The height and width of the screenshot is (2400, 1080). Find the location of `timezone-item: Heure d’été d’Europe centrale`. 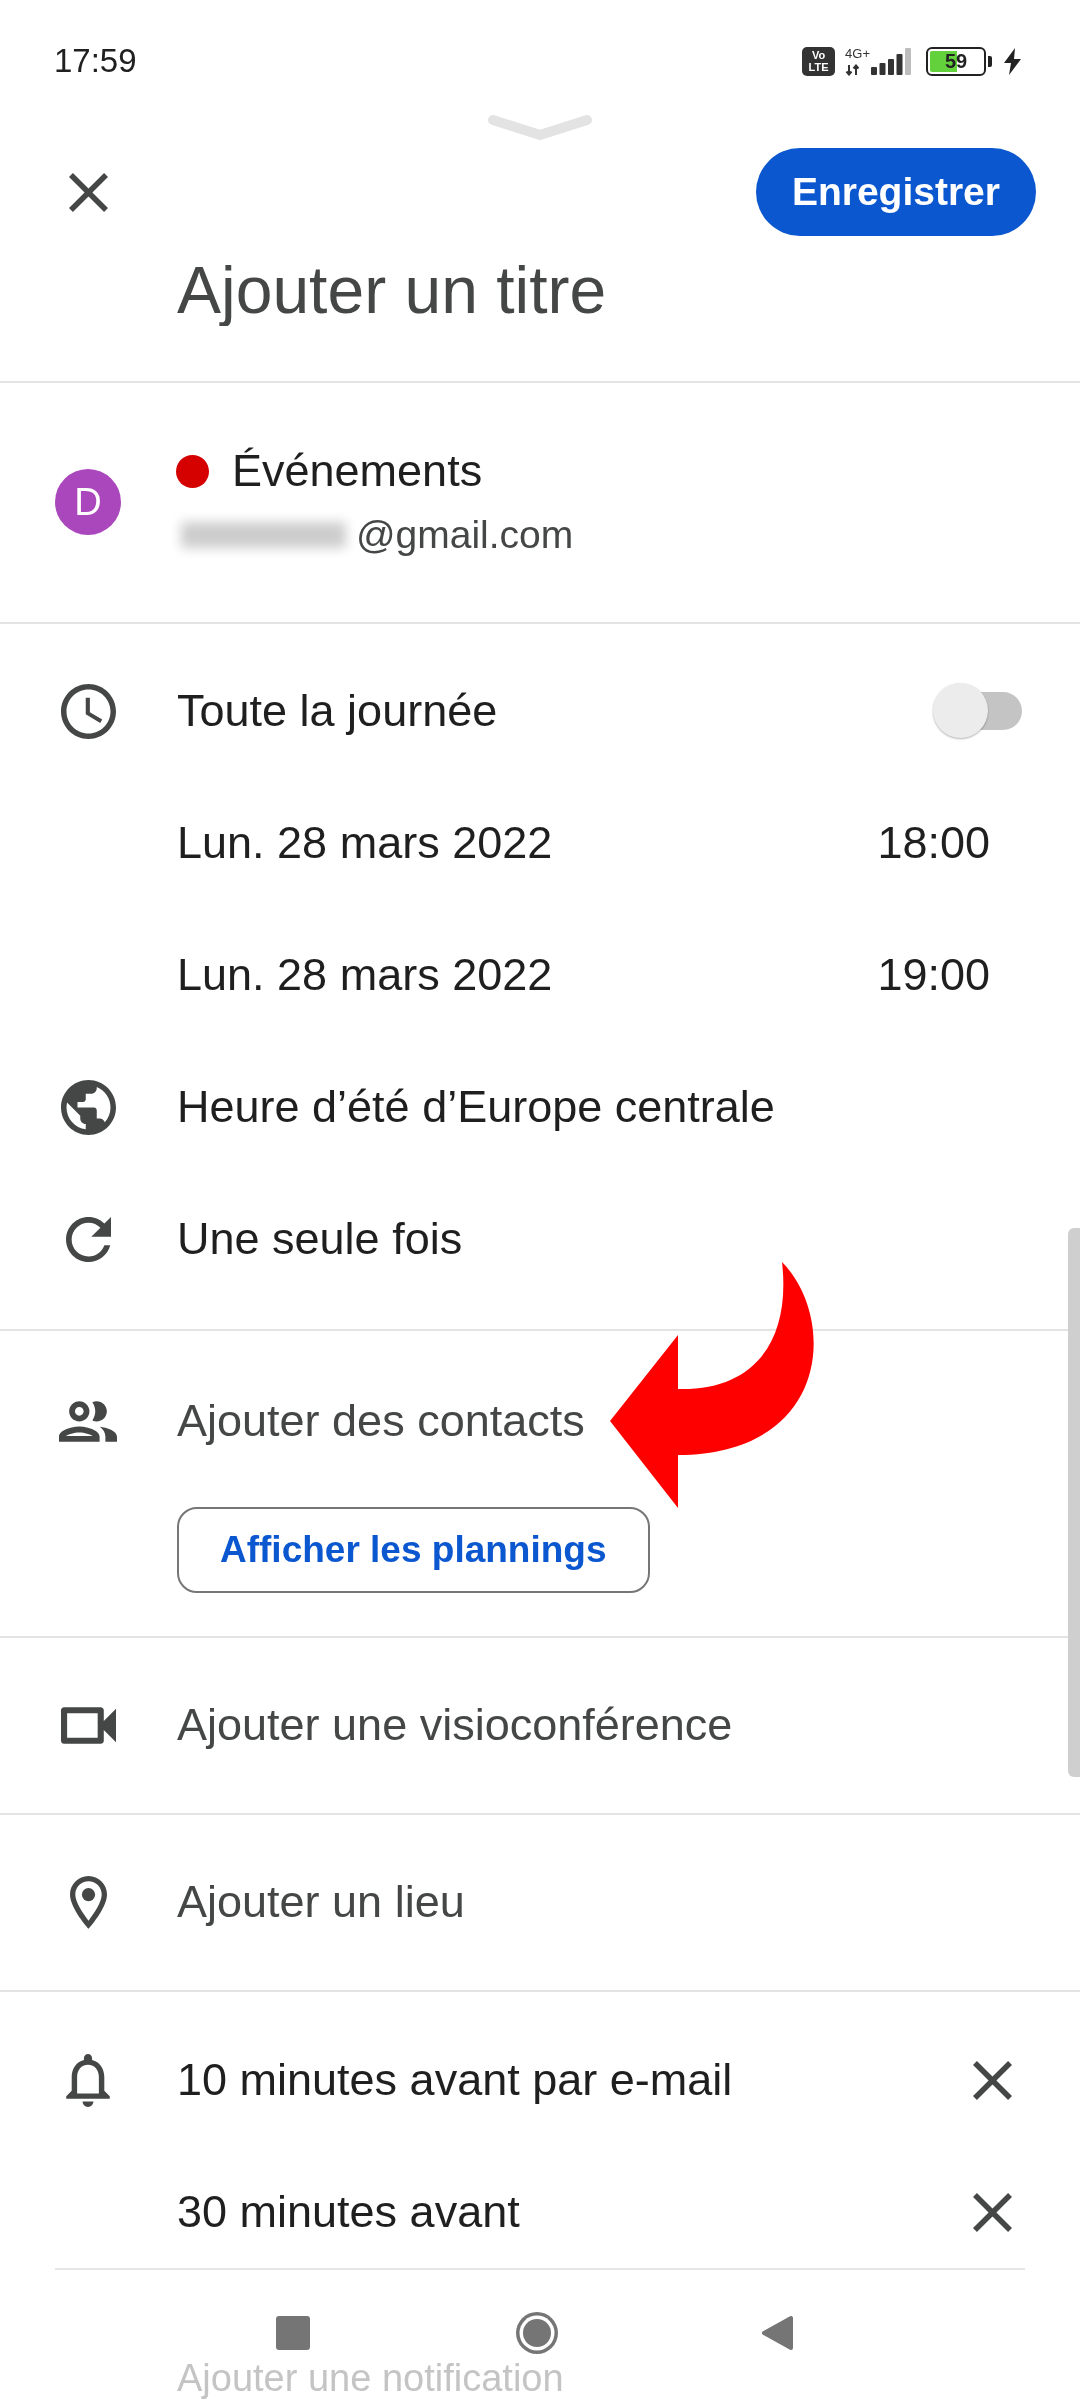

timezone-item: Heure d’été d’Europe centrale is located at coordinates (476, 1107).